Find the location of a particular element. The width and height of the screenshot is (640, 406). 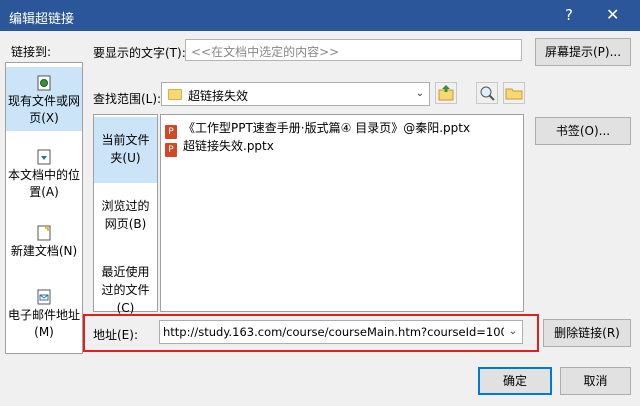

help-button: ? is located at coordinates (569, 15).